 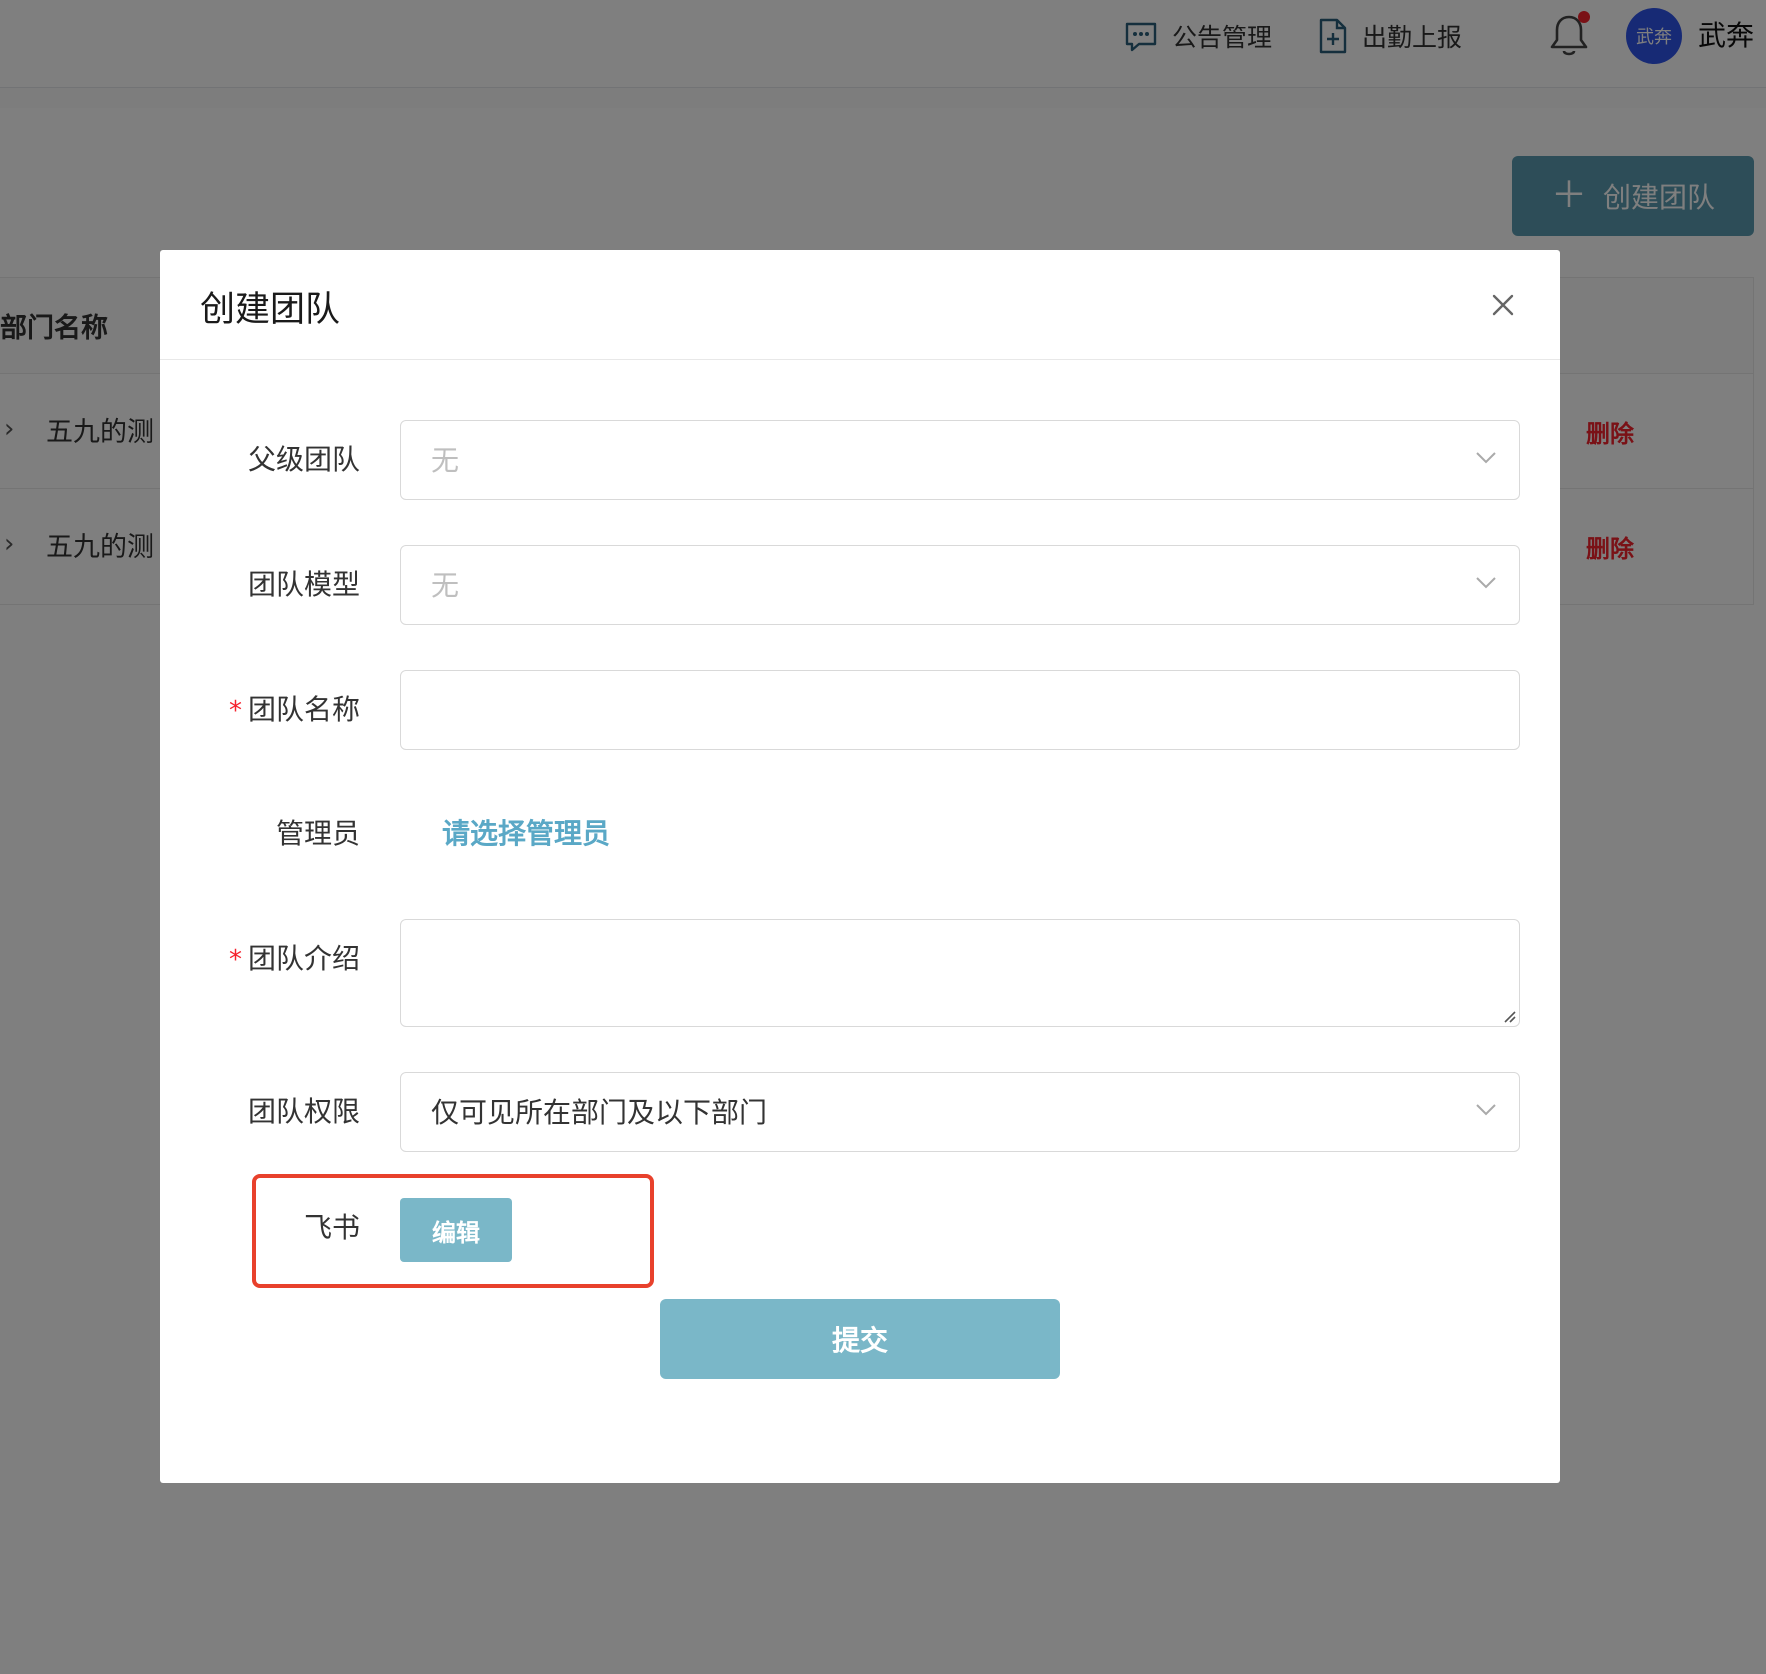 What do you see at coordinates (456, 1230) in the screenshot?
I see `feishu-edit-button: 编辑` at bounding box center [456, 1230].